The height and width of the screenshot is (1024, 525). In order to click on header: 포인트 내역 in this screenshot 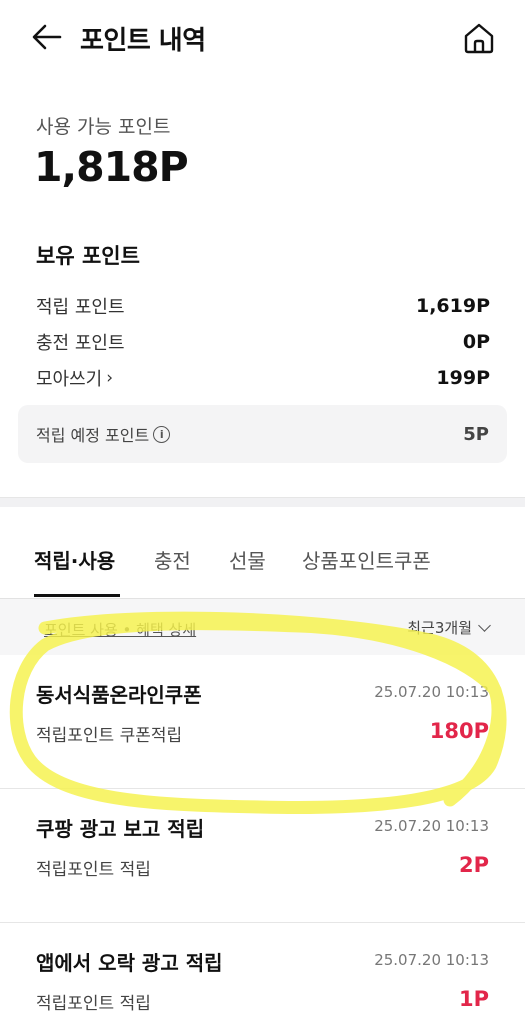, I will do `click(262, 38)`.